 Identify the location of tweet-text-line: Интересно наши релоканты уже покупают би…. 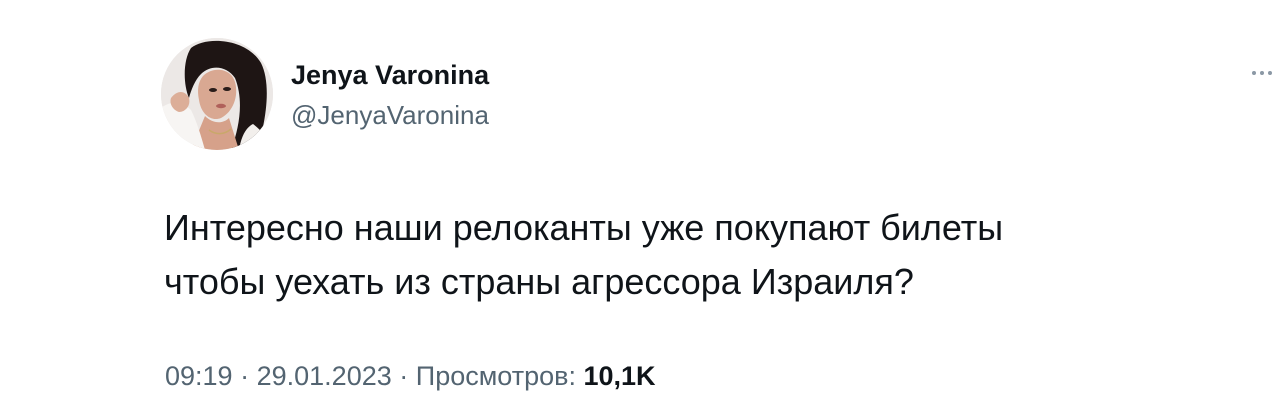
(584, 227).